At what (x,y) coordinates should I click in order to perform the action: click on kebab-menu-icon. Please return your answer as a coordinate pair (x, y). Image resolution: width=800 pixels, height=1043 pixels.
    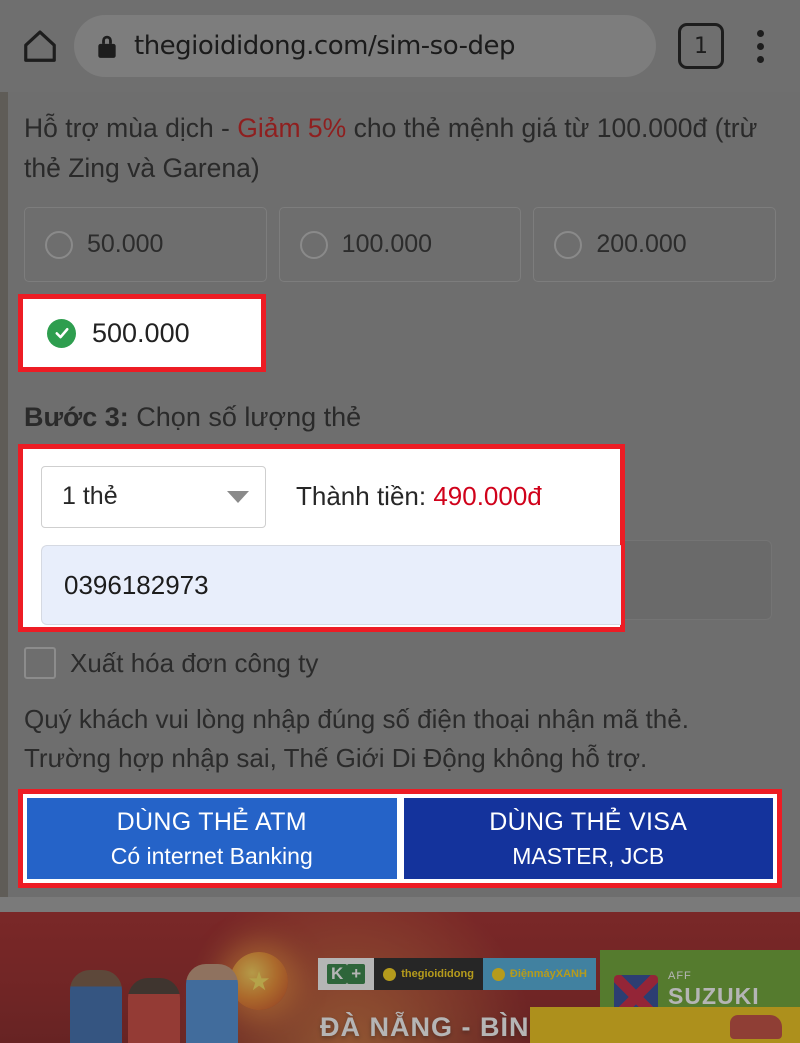
    Looking at the image, I should click on (760, 46).